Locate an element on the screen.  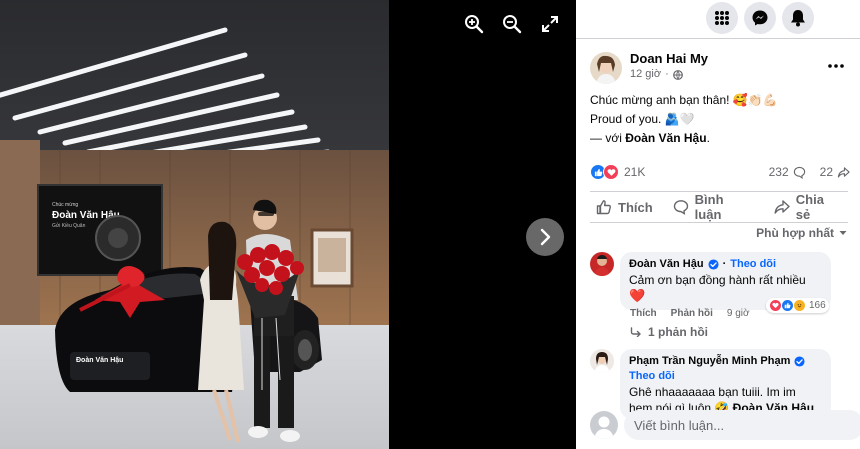
reactions-summary: 21K 232 22 is located at coordinates (720, 172).